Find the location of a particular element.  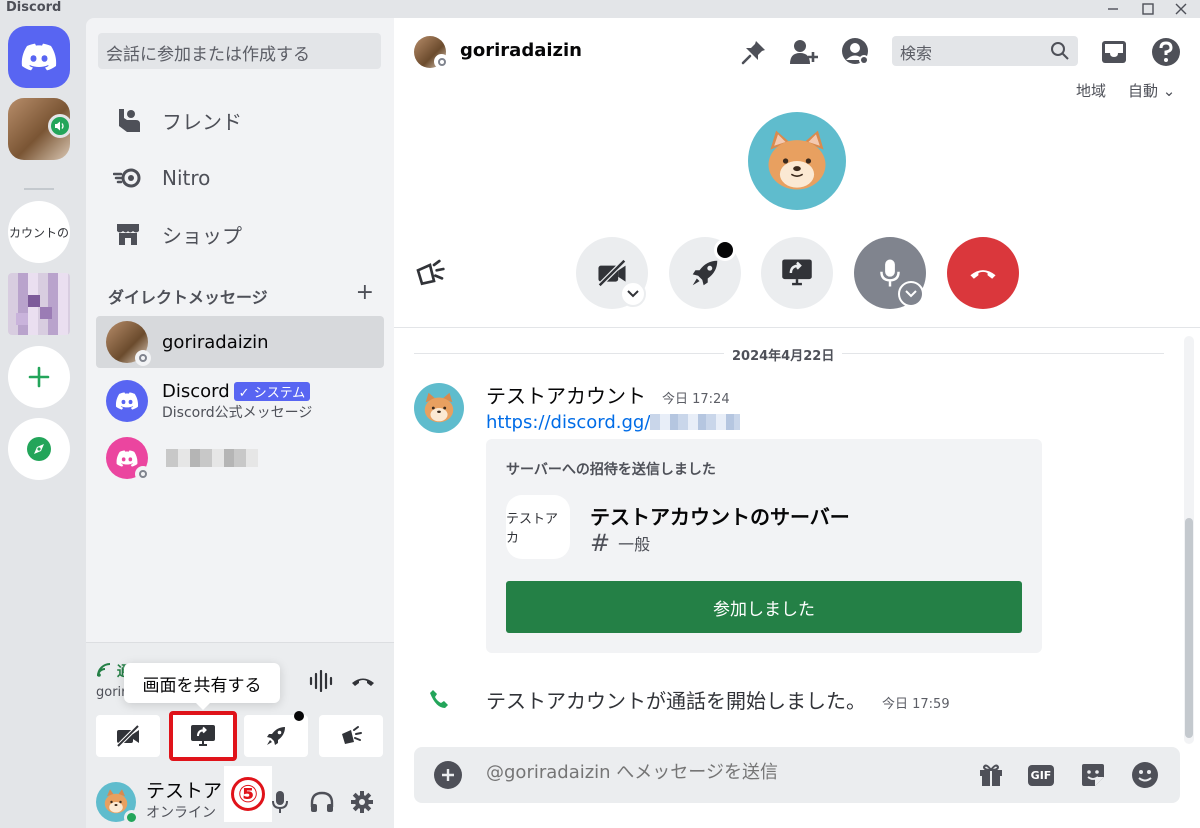

call-started-message: テストアカウントが通話を開始しました。 is located at coordinates (676, 701).